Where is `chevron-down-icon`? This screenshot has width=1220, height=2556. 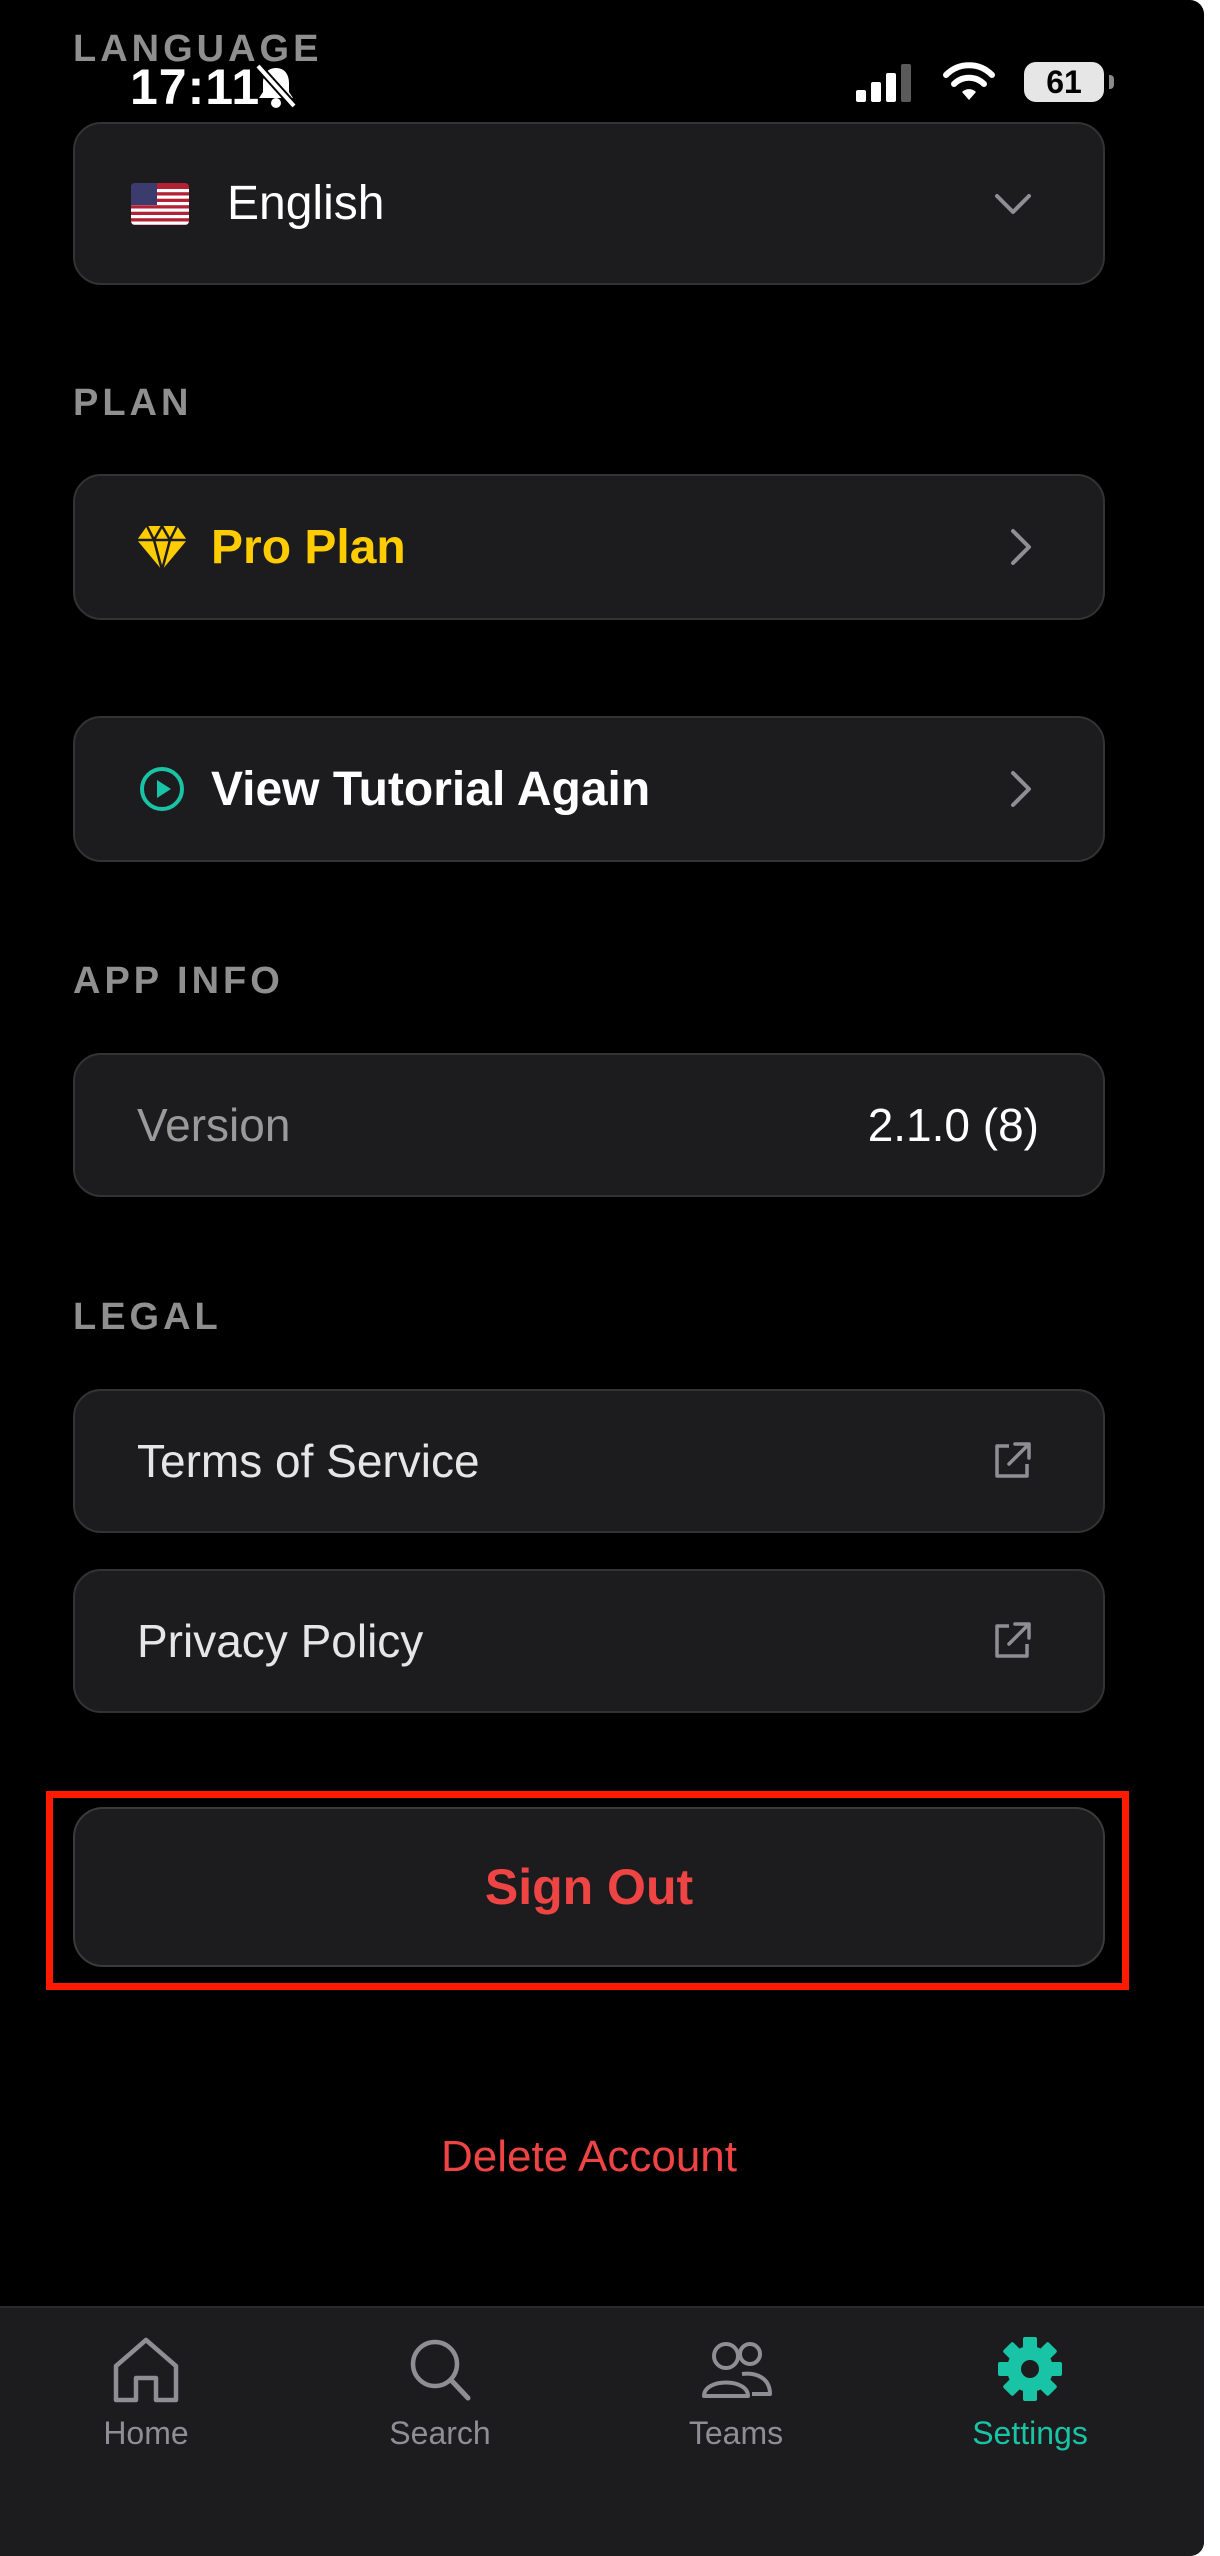 chevron-down-icon is located at coordinates (1013, 203).